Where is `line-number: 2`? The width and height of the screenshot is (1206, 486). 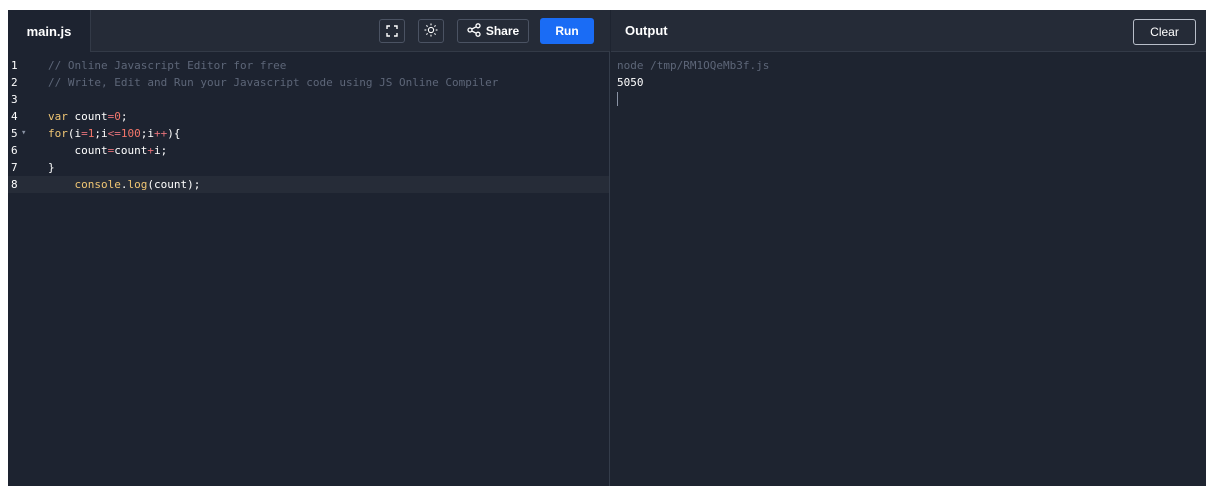
line-number: 2 is located at coordinates (14, 82).